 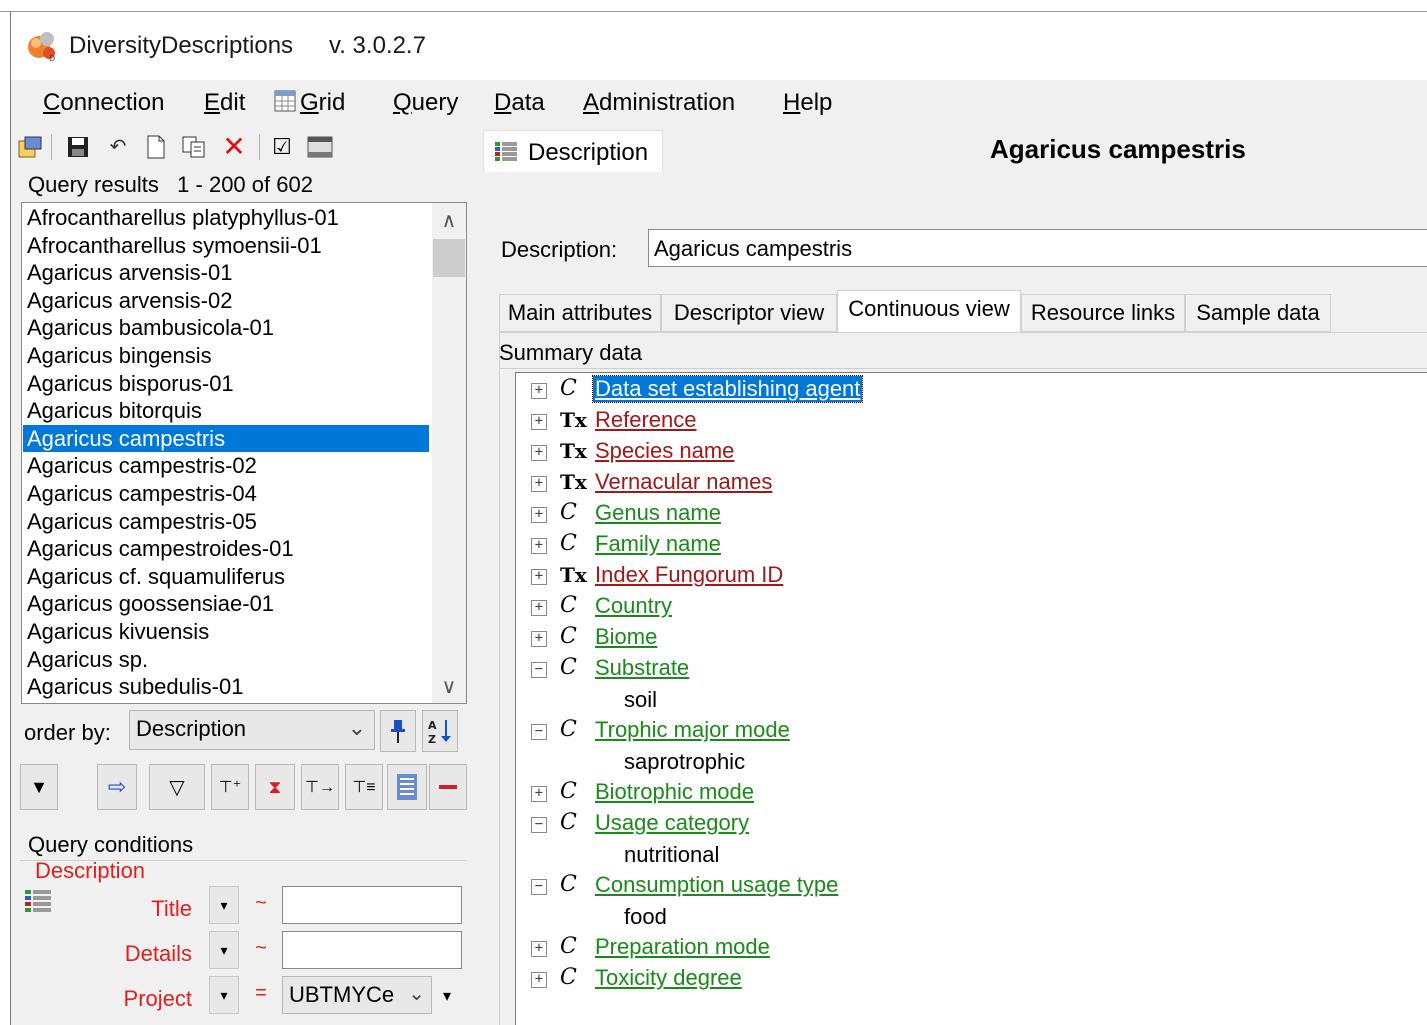 What do you see at coordinates (573, 151) in the screenshot?
I see `description-tab: Description` at bounding box center [573, 151].